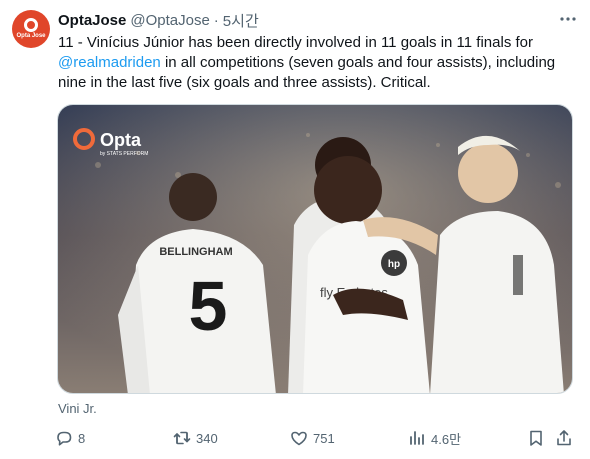  What do you see at coordinates (121, 140) in the screenshot?
I see `opta-logo-text: Opta` at bounding box center [121, 140].